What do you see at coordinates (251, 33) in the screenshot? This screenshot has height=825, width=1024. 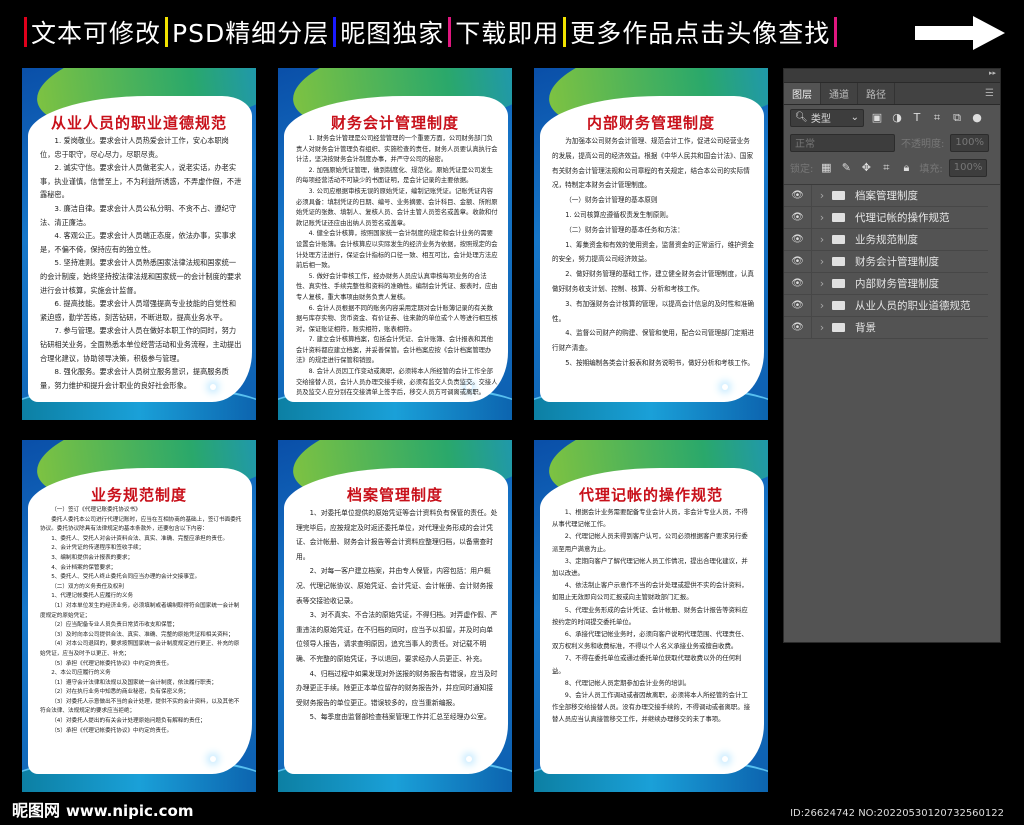 I see `banner-item: PSD精细分层` at bounding box center [251, 33].